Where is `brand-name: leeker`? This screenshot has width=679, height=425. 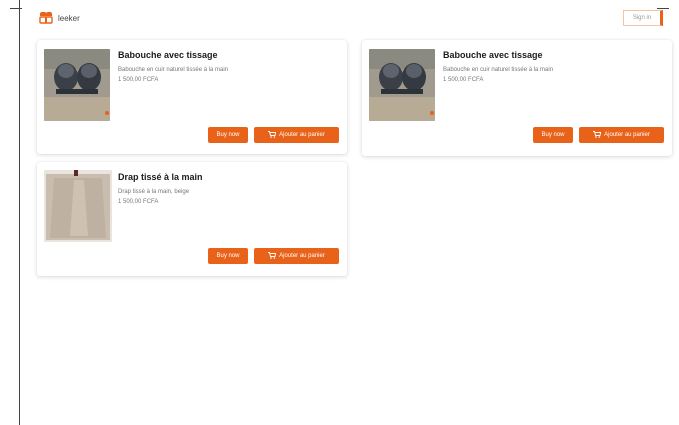
brand-name: leeker is located at coordinates (69, 18).